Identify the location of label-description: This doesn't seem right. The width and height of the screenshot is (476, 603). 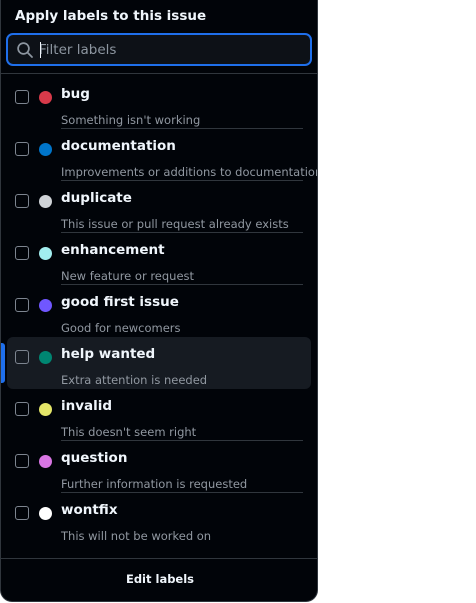
(129, 432).